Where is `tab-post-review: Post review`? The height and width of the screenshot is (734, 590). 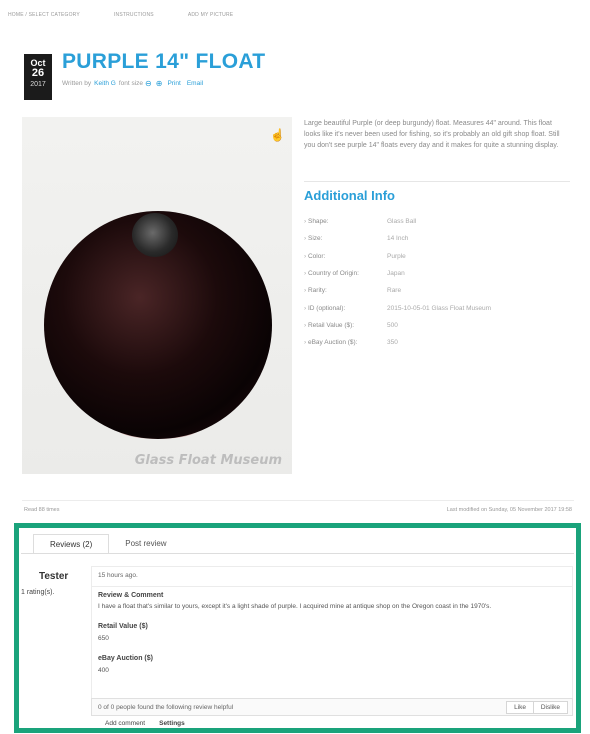 tab-post-review: Post review is located at coordinates (146, 544).